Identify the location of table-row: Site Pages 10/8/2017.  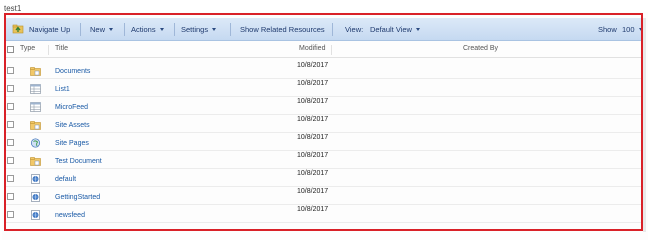
(324, 142).